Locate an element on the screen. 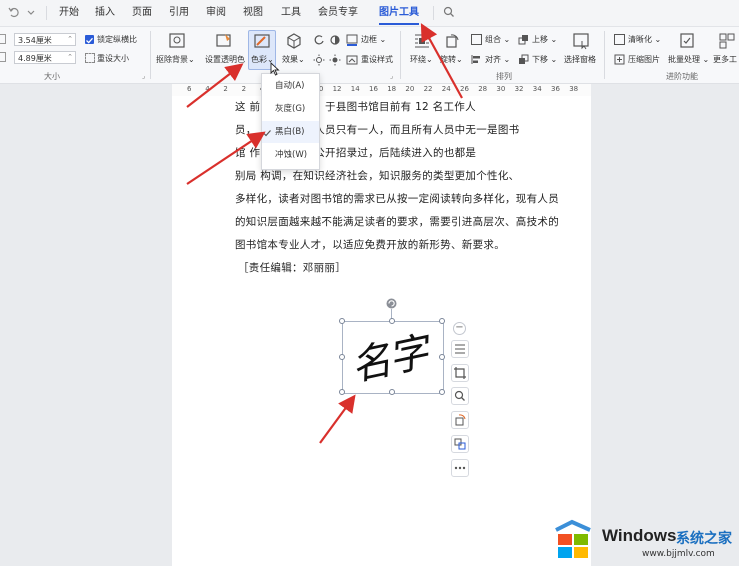  watermark-url: www.bjjmlv.com is located at coordinates (678, 554).